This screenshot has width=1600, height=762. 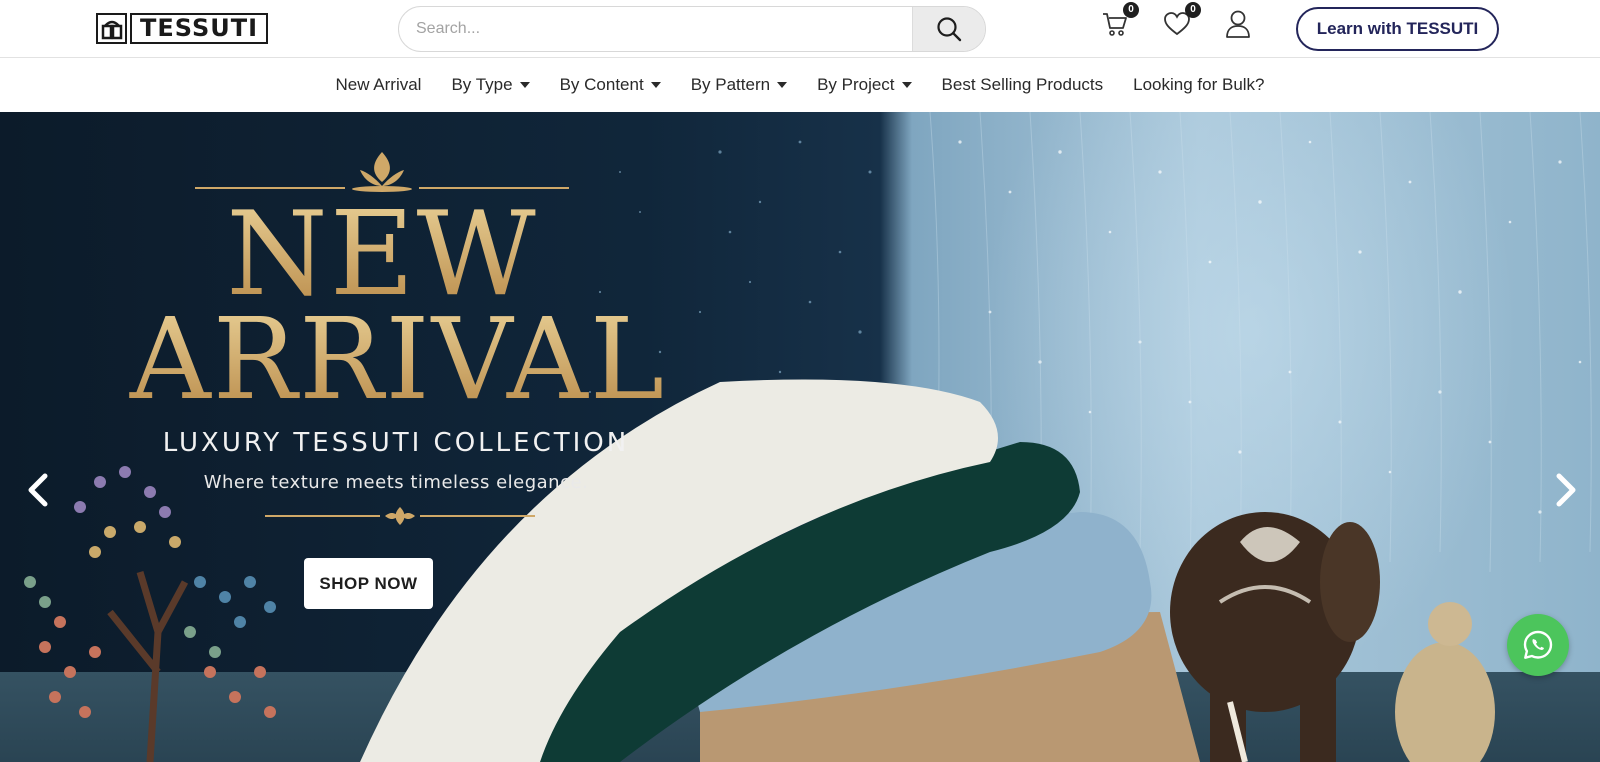 I want to click on search-input, so click(x=655, y=29).